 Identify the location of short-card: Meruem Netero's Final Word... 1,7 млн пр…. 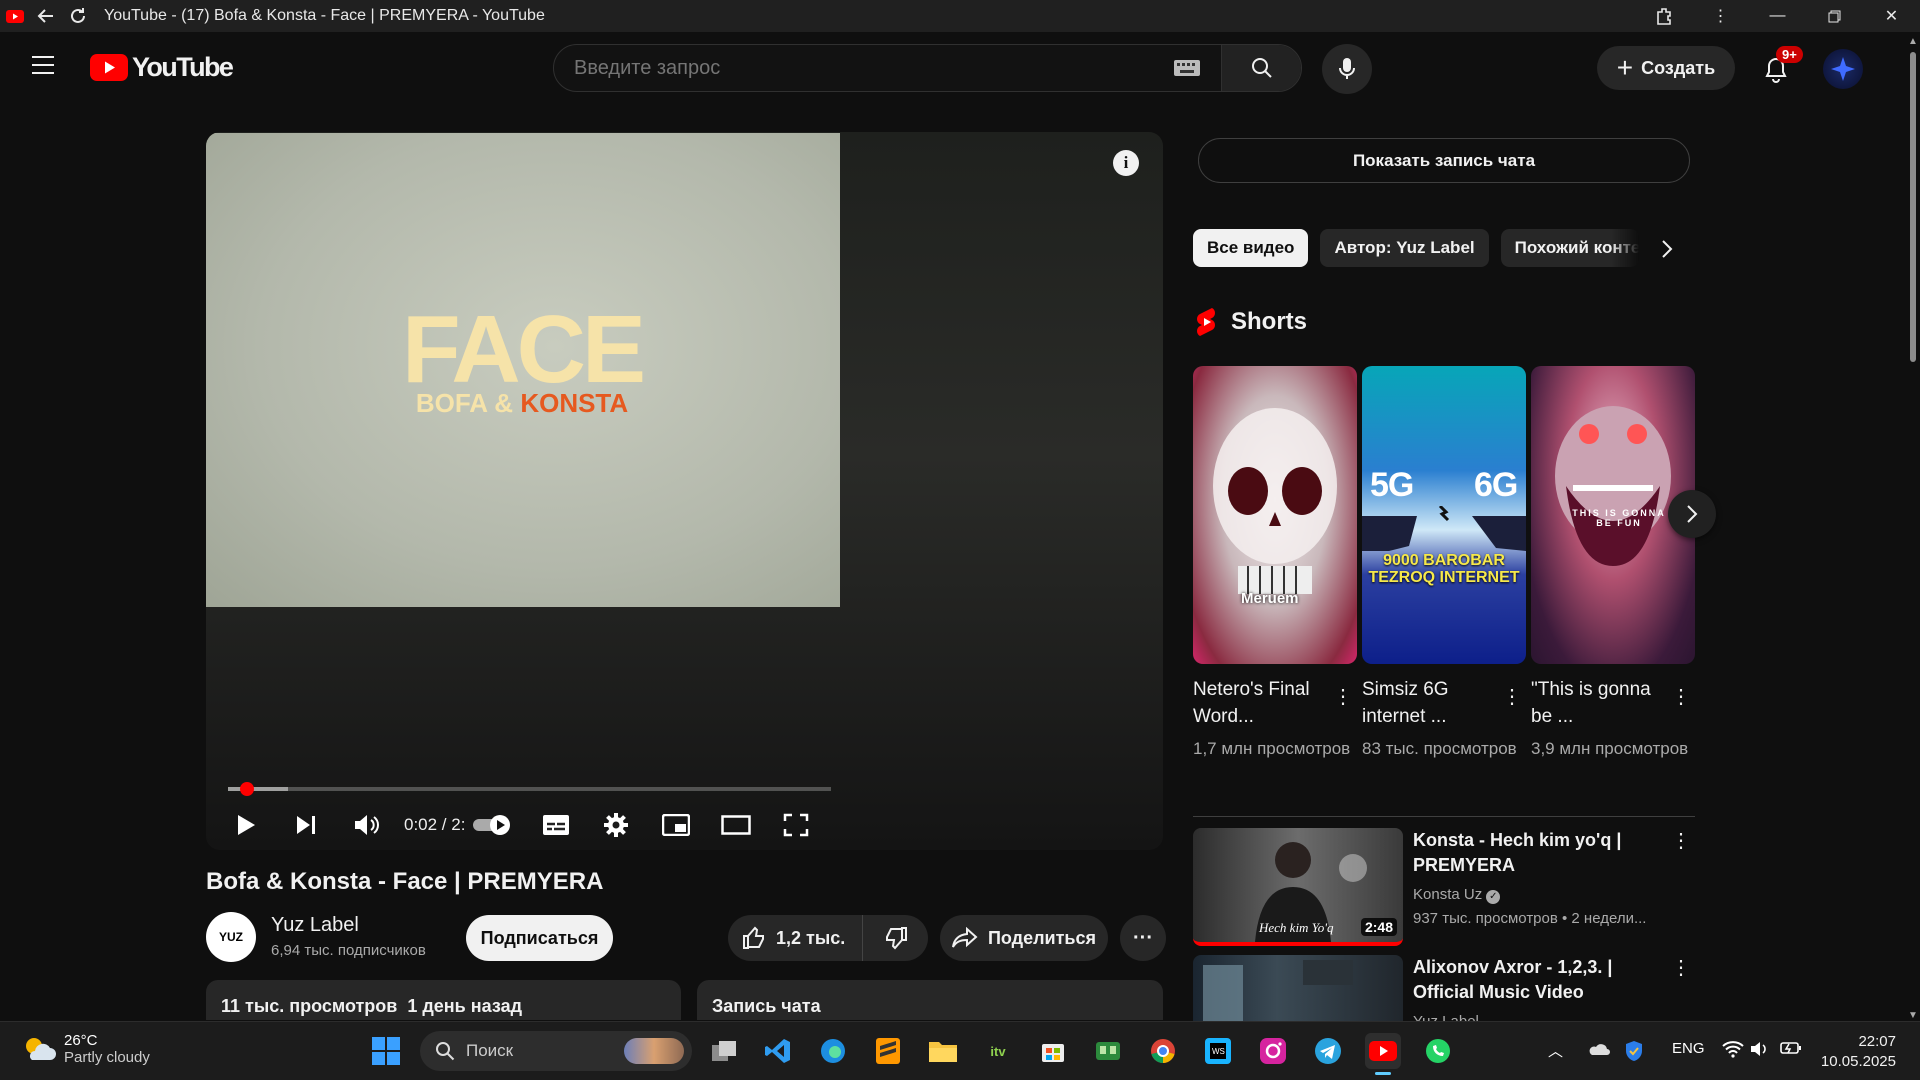
(1275, 564).